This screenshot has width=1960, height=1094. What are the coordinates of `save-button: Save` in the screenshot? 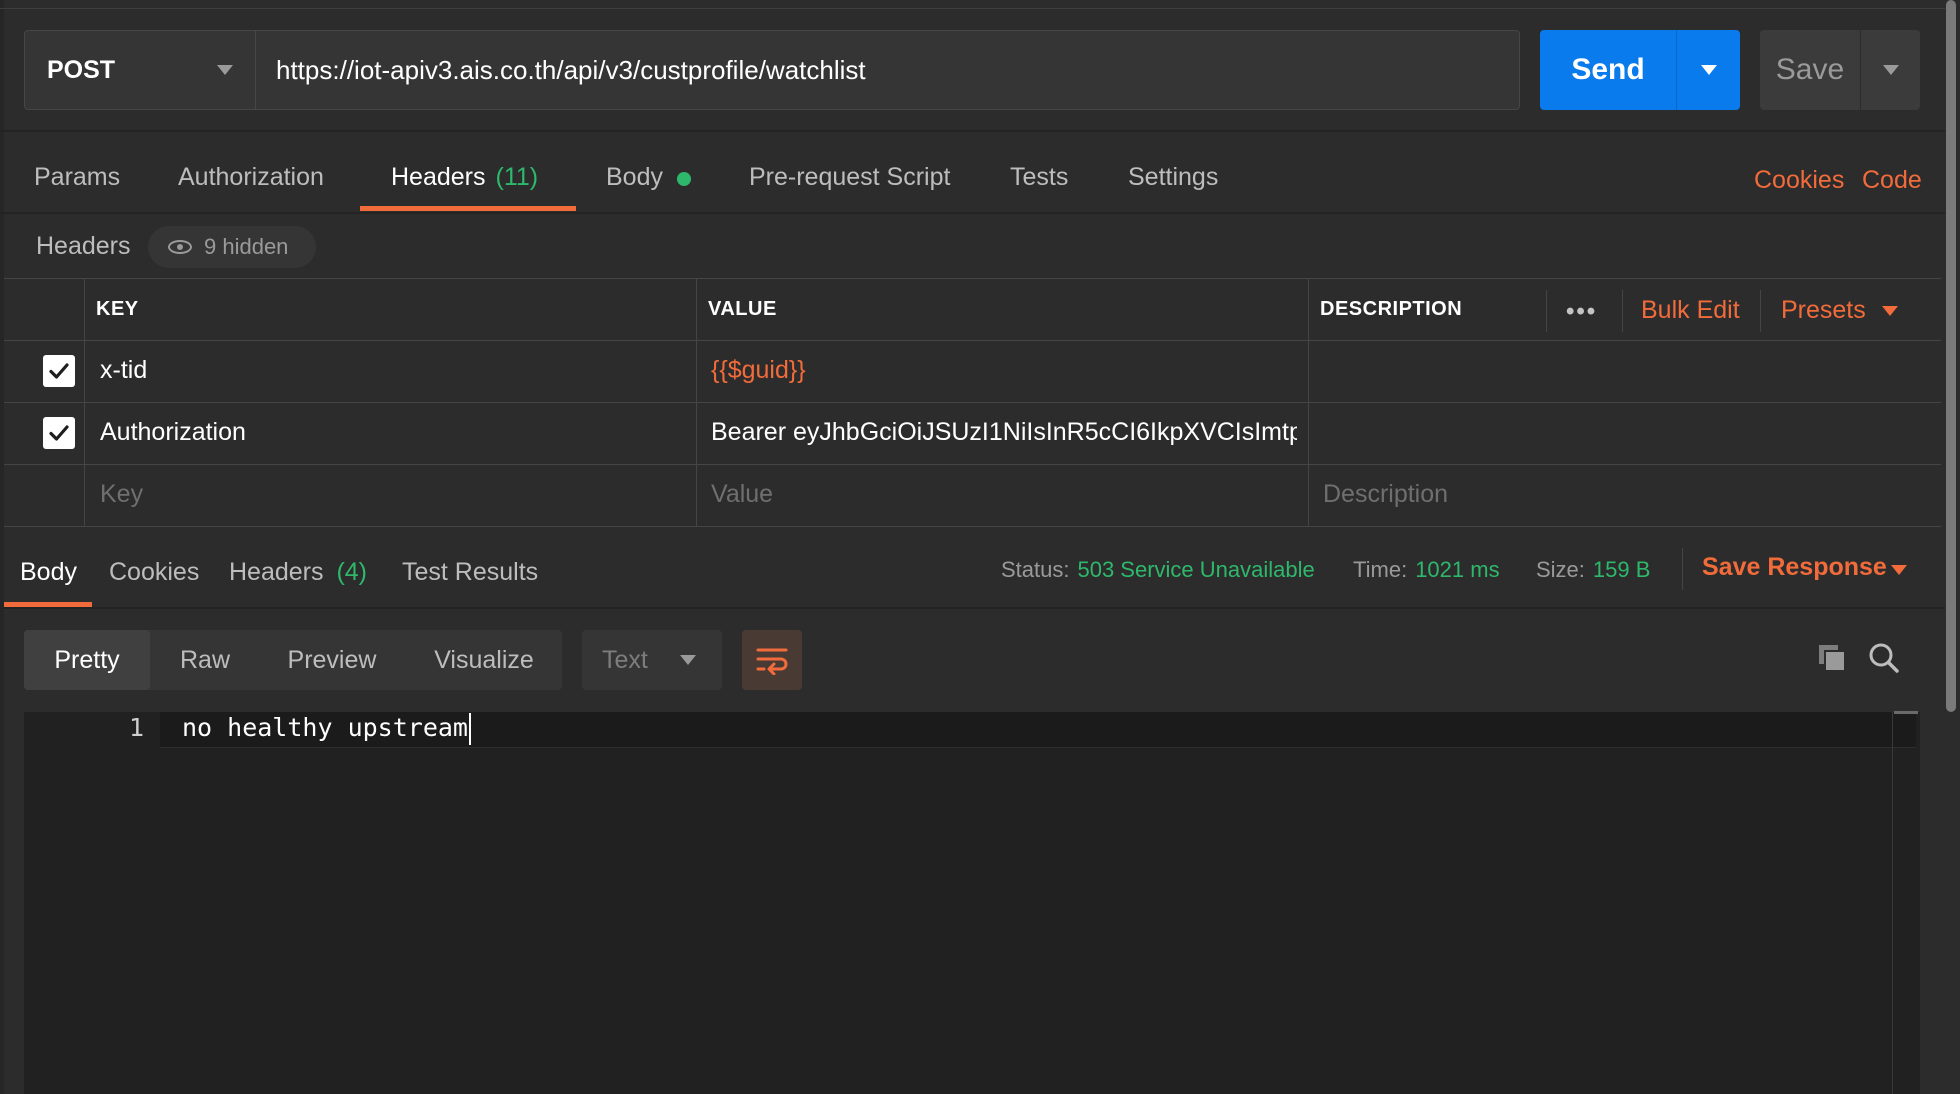 It's located at (1810, 70).